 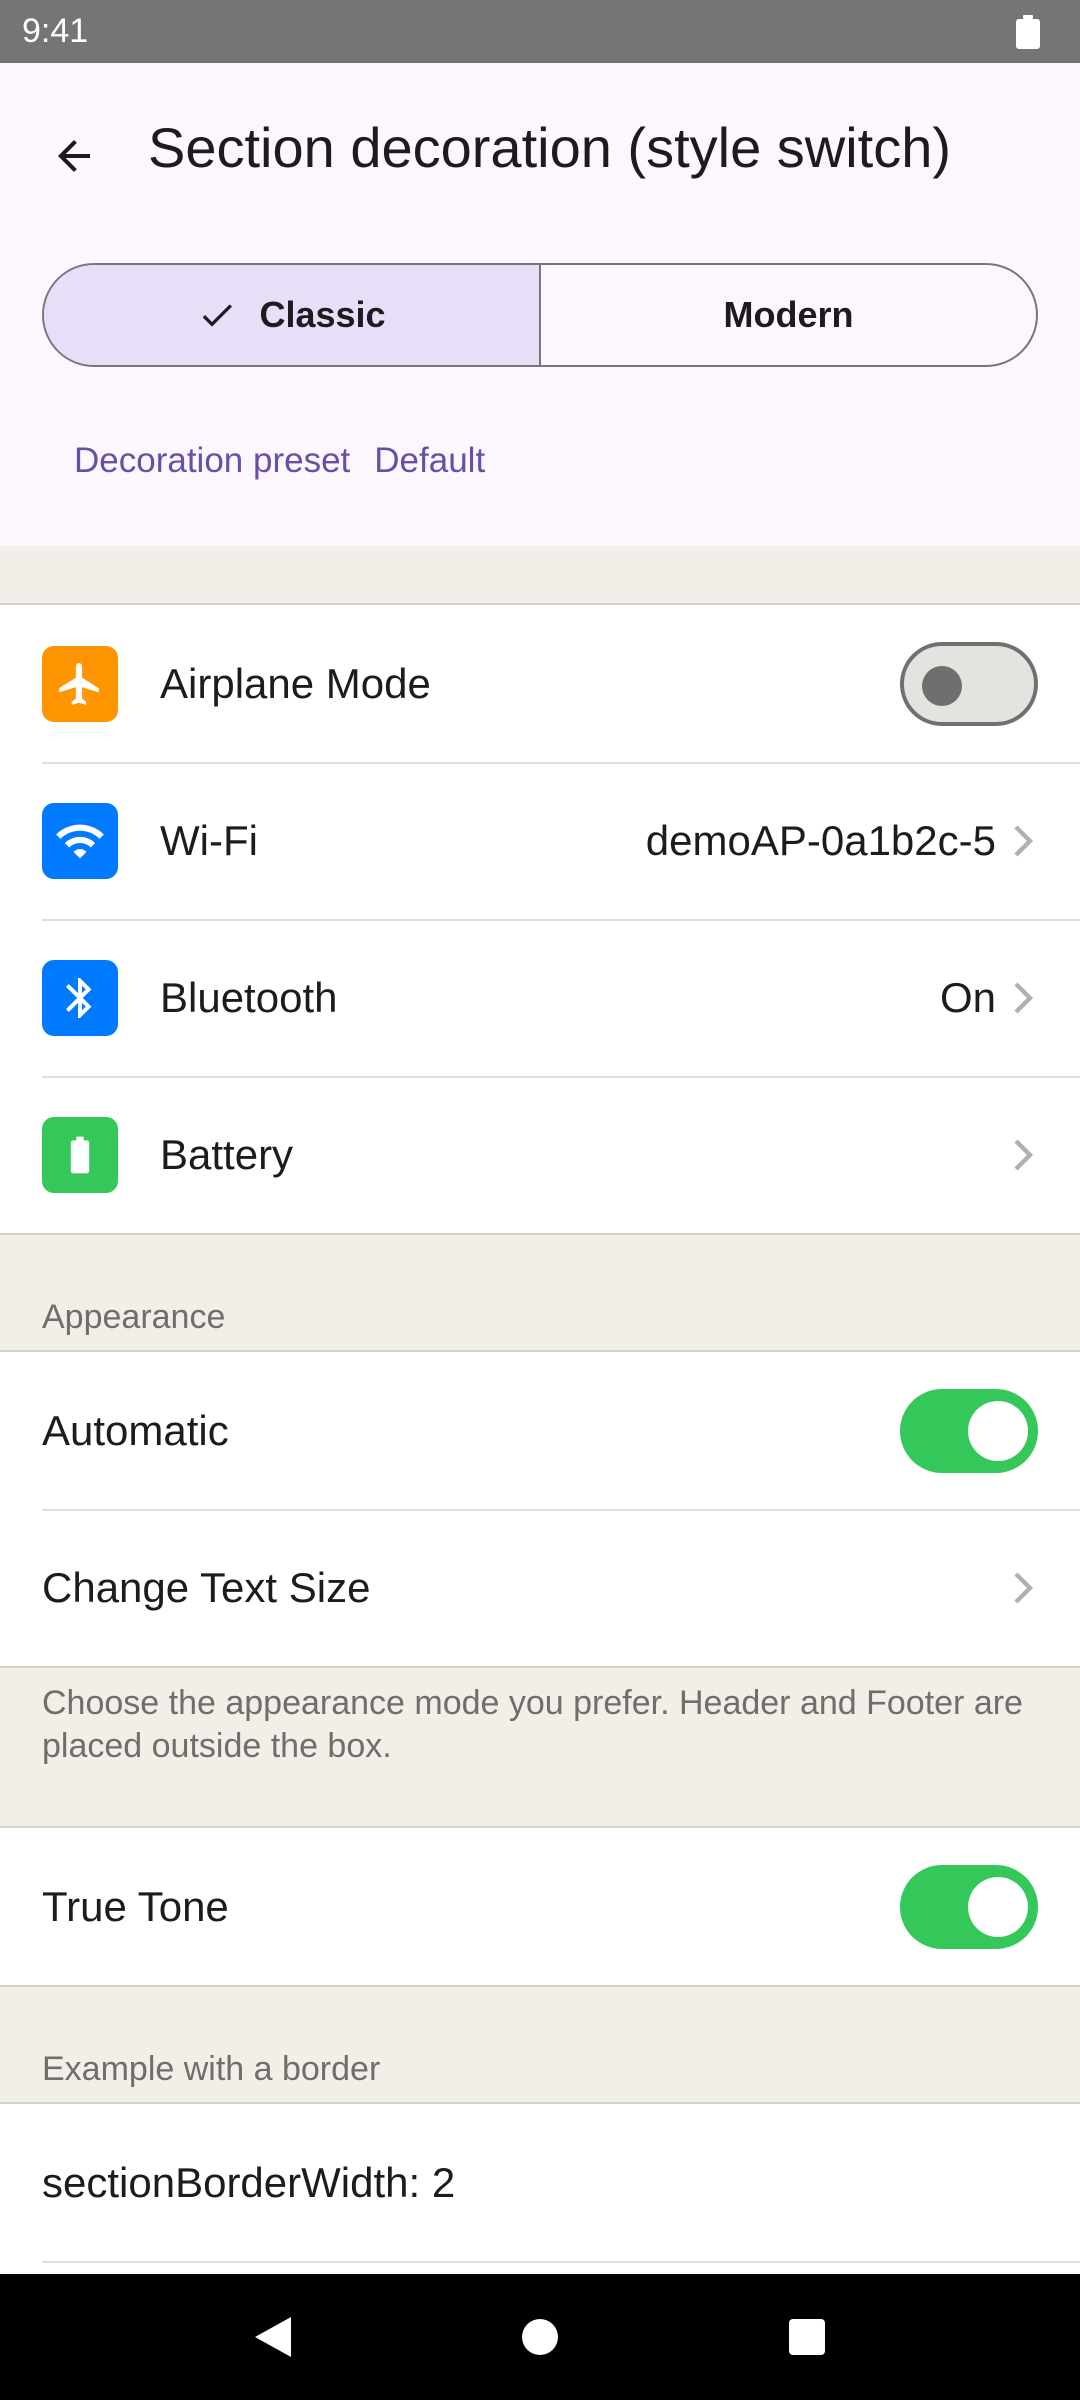 What do you see at coordinates (1028, 31) in the screenshot?
I see `battery-status-icon` at bounding box center [1028, 31].